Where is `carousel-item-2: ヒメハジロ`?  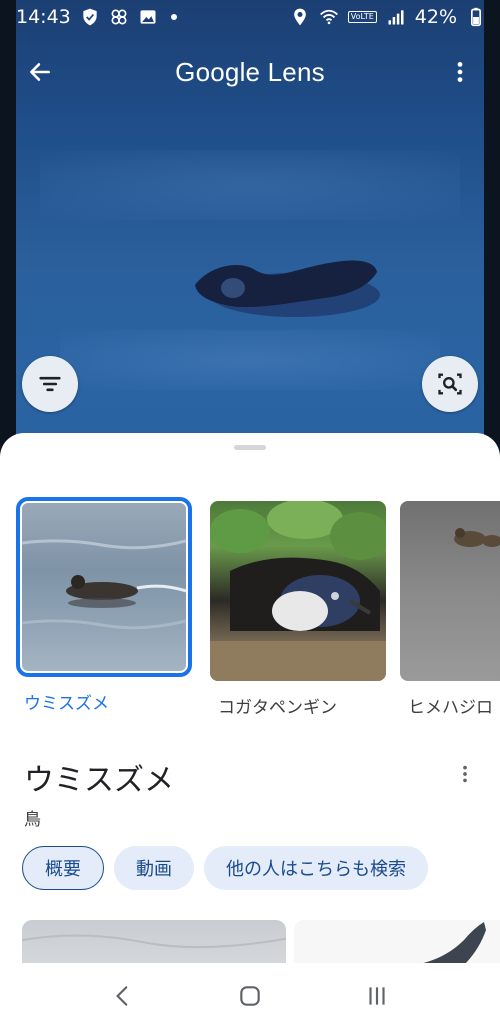 carousel-item-2: ヒメハジロ is located at coordinates (450, 609).